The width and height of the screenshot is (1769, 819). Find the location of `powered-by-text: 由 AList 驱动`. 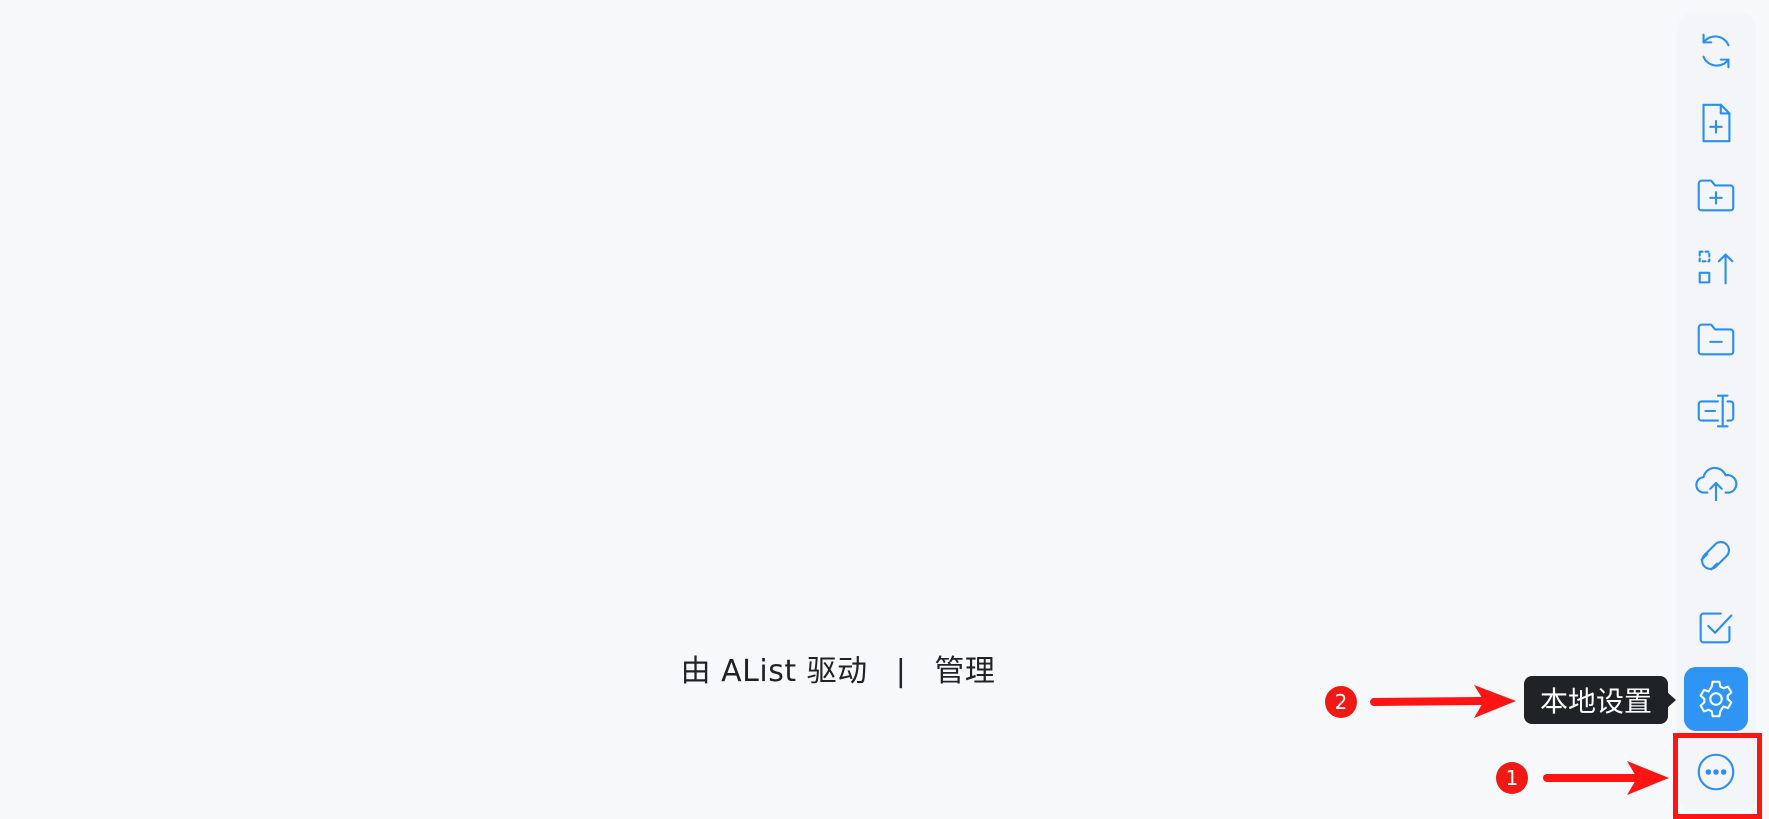

powered-by-text: 由 AList 驱动 is located at coordinates (774, 671).